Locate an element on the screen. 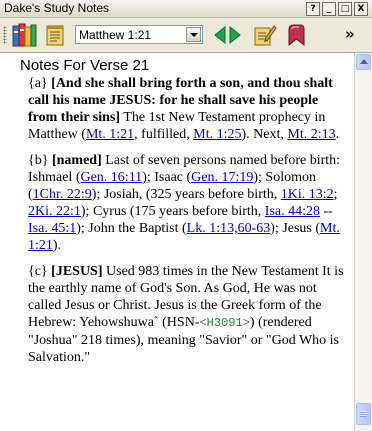 The height and width of the screenshot is (431, 372). page-title: Notes For Verse 21 is located at coordinates (85, 65).